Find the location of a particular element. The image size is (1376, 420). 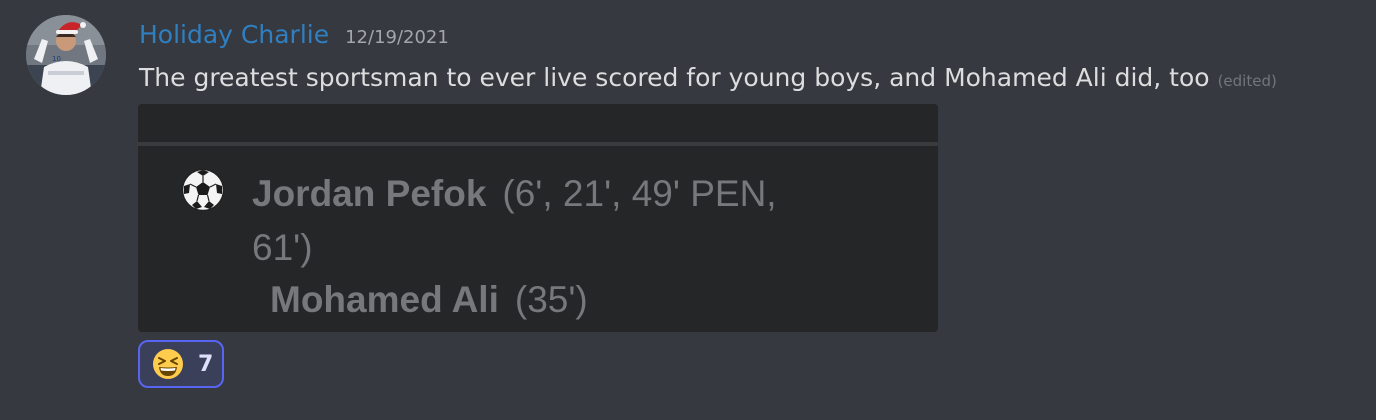

scorer-row: Mohamed Ali (35') is located at coordinates (429, 300).